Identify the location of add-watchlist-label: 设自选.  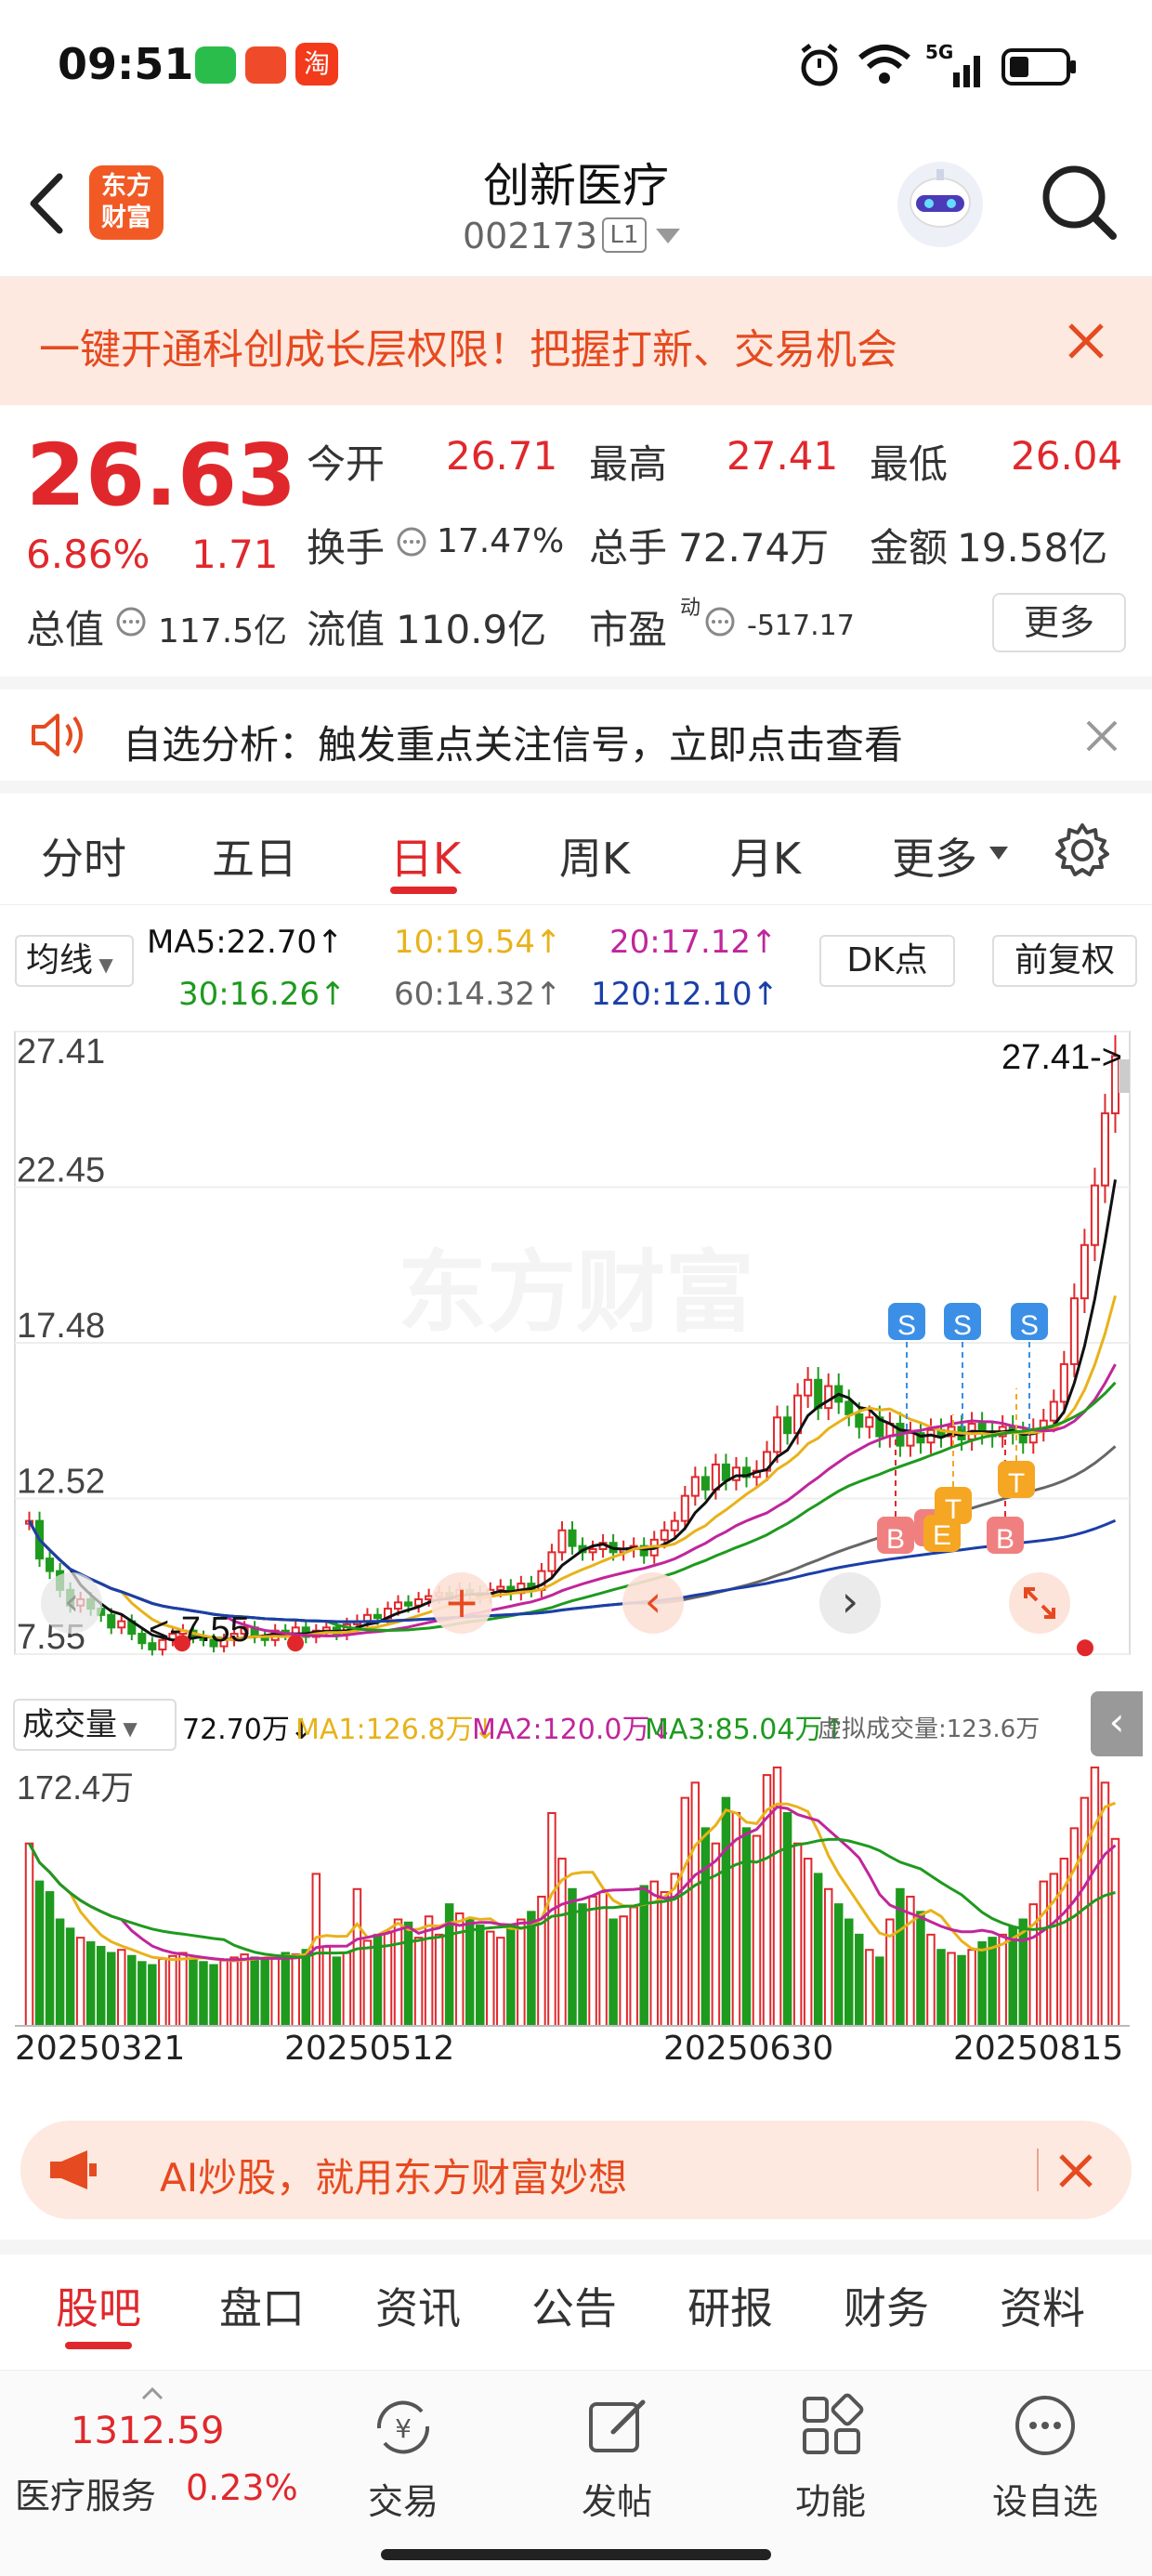
(1045, 2498).